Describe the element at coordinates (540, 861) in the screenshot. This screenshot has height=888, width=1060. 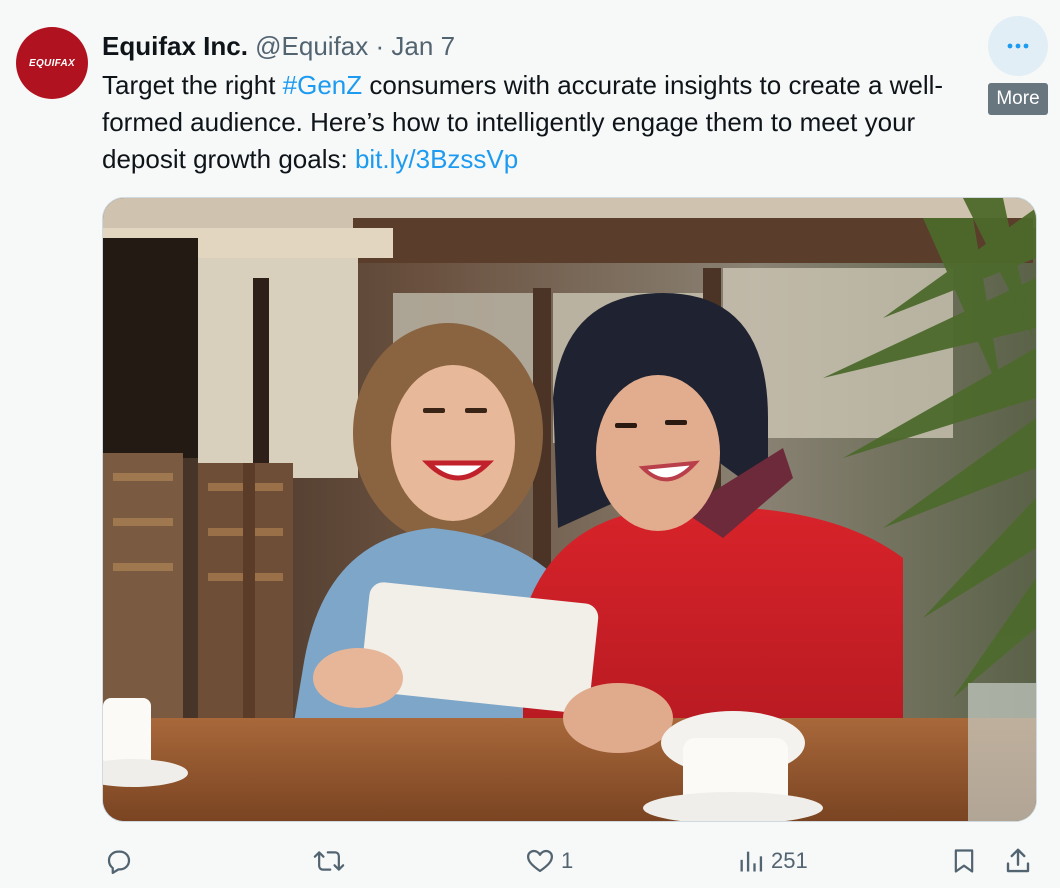
I see `like-icon` at that location.